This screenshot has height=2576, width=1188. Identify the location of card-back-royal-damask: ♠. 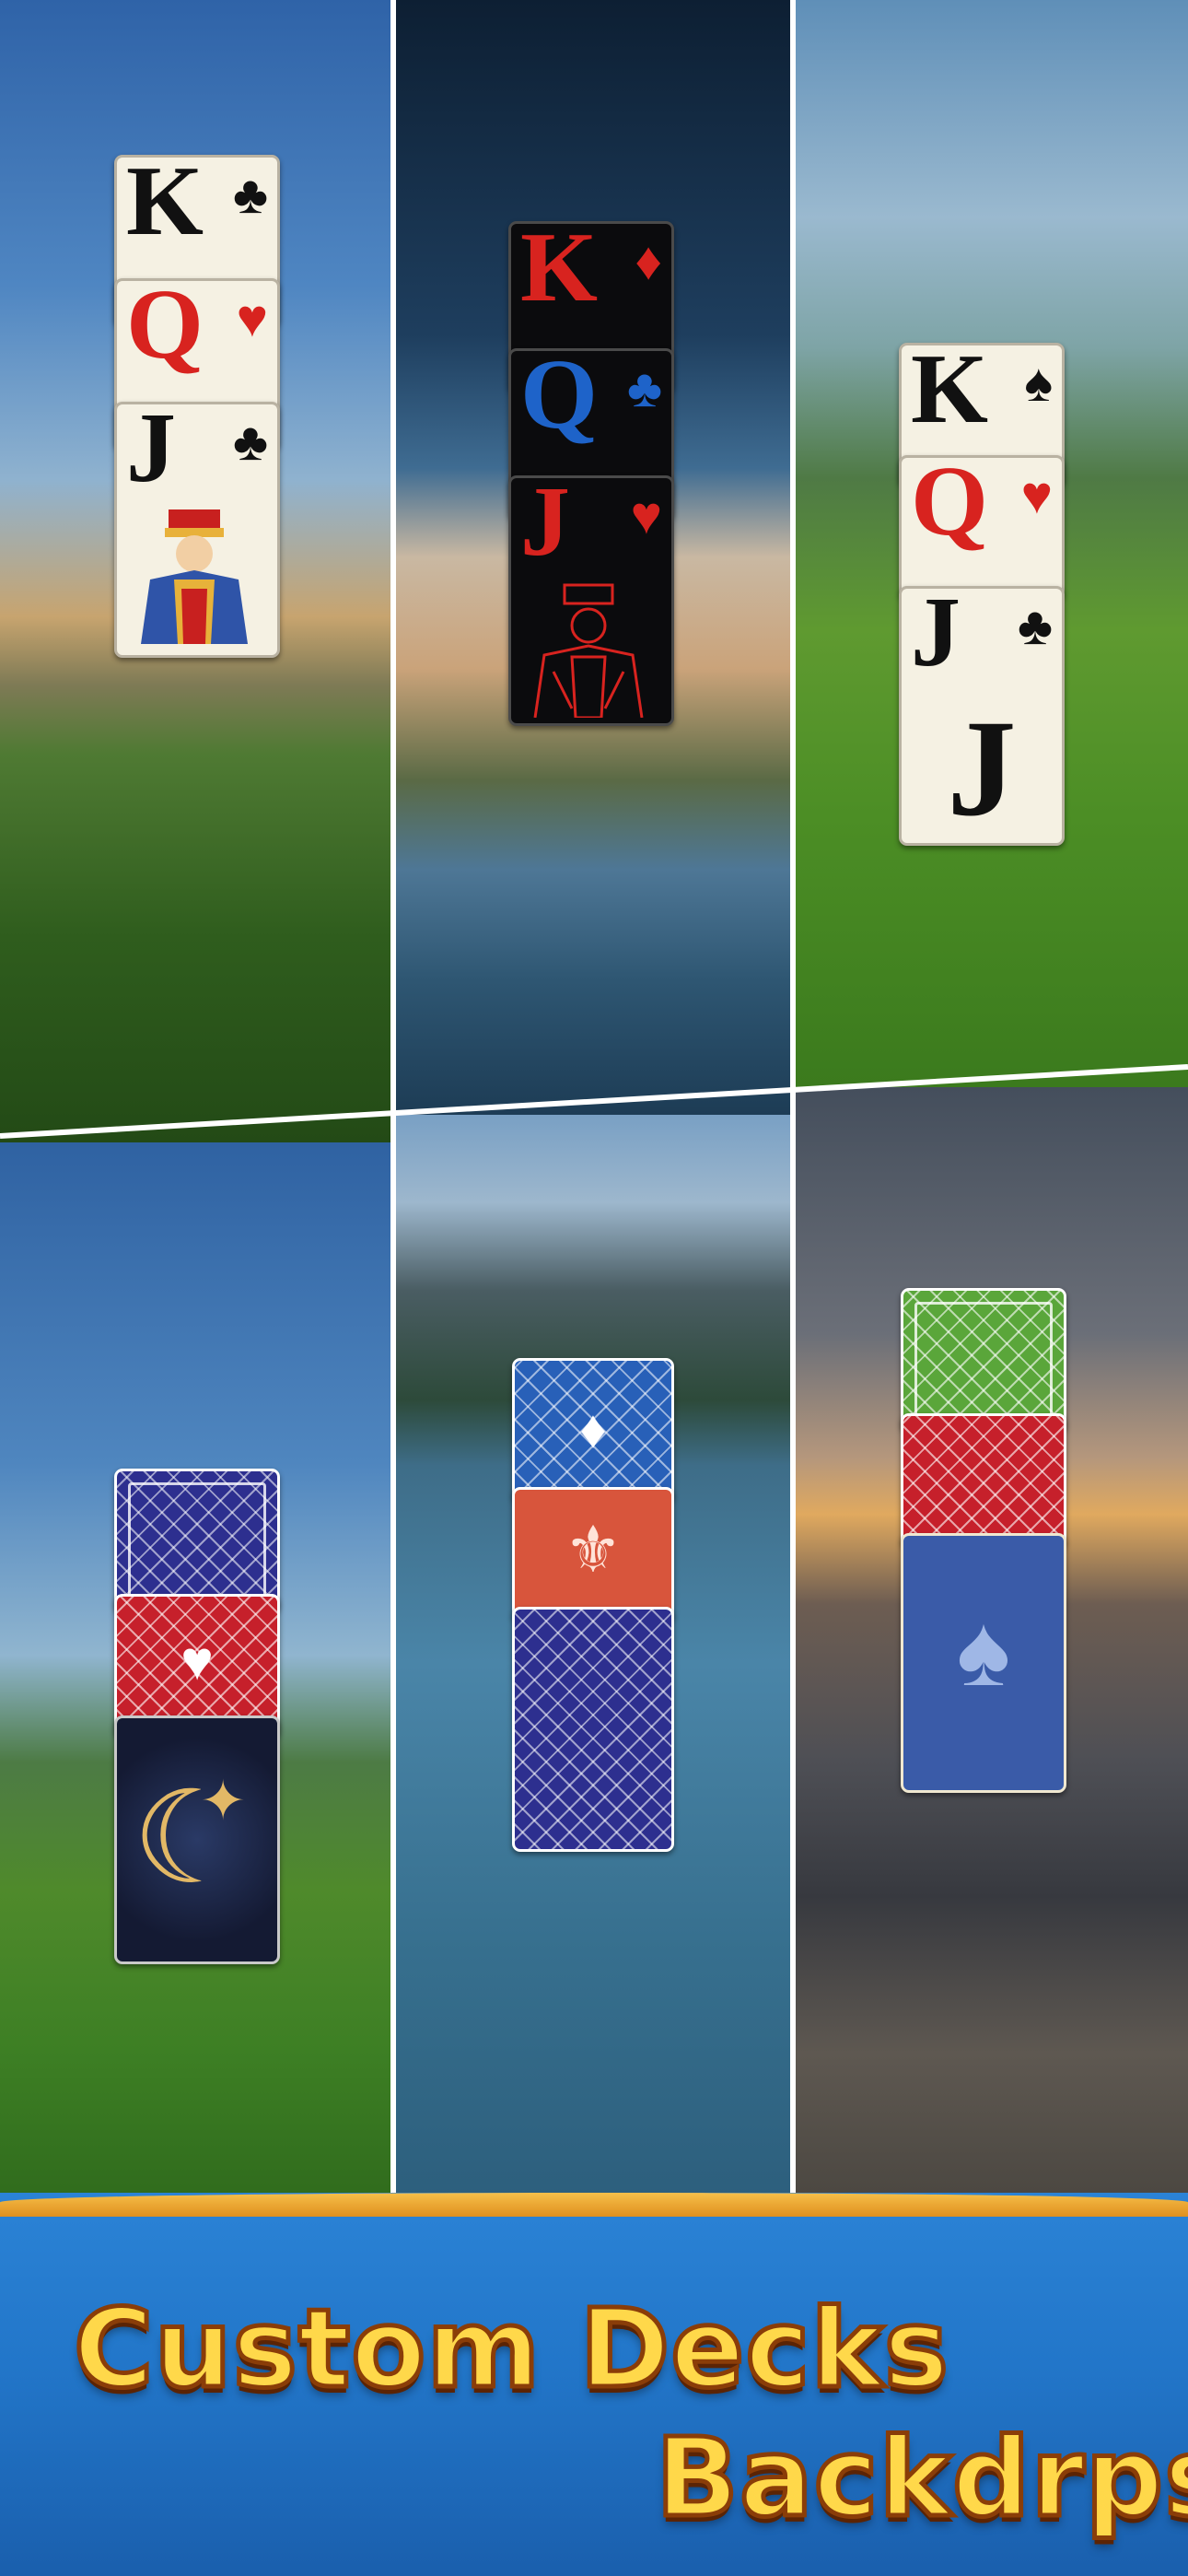
(983, 1663).